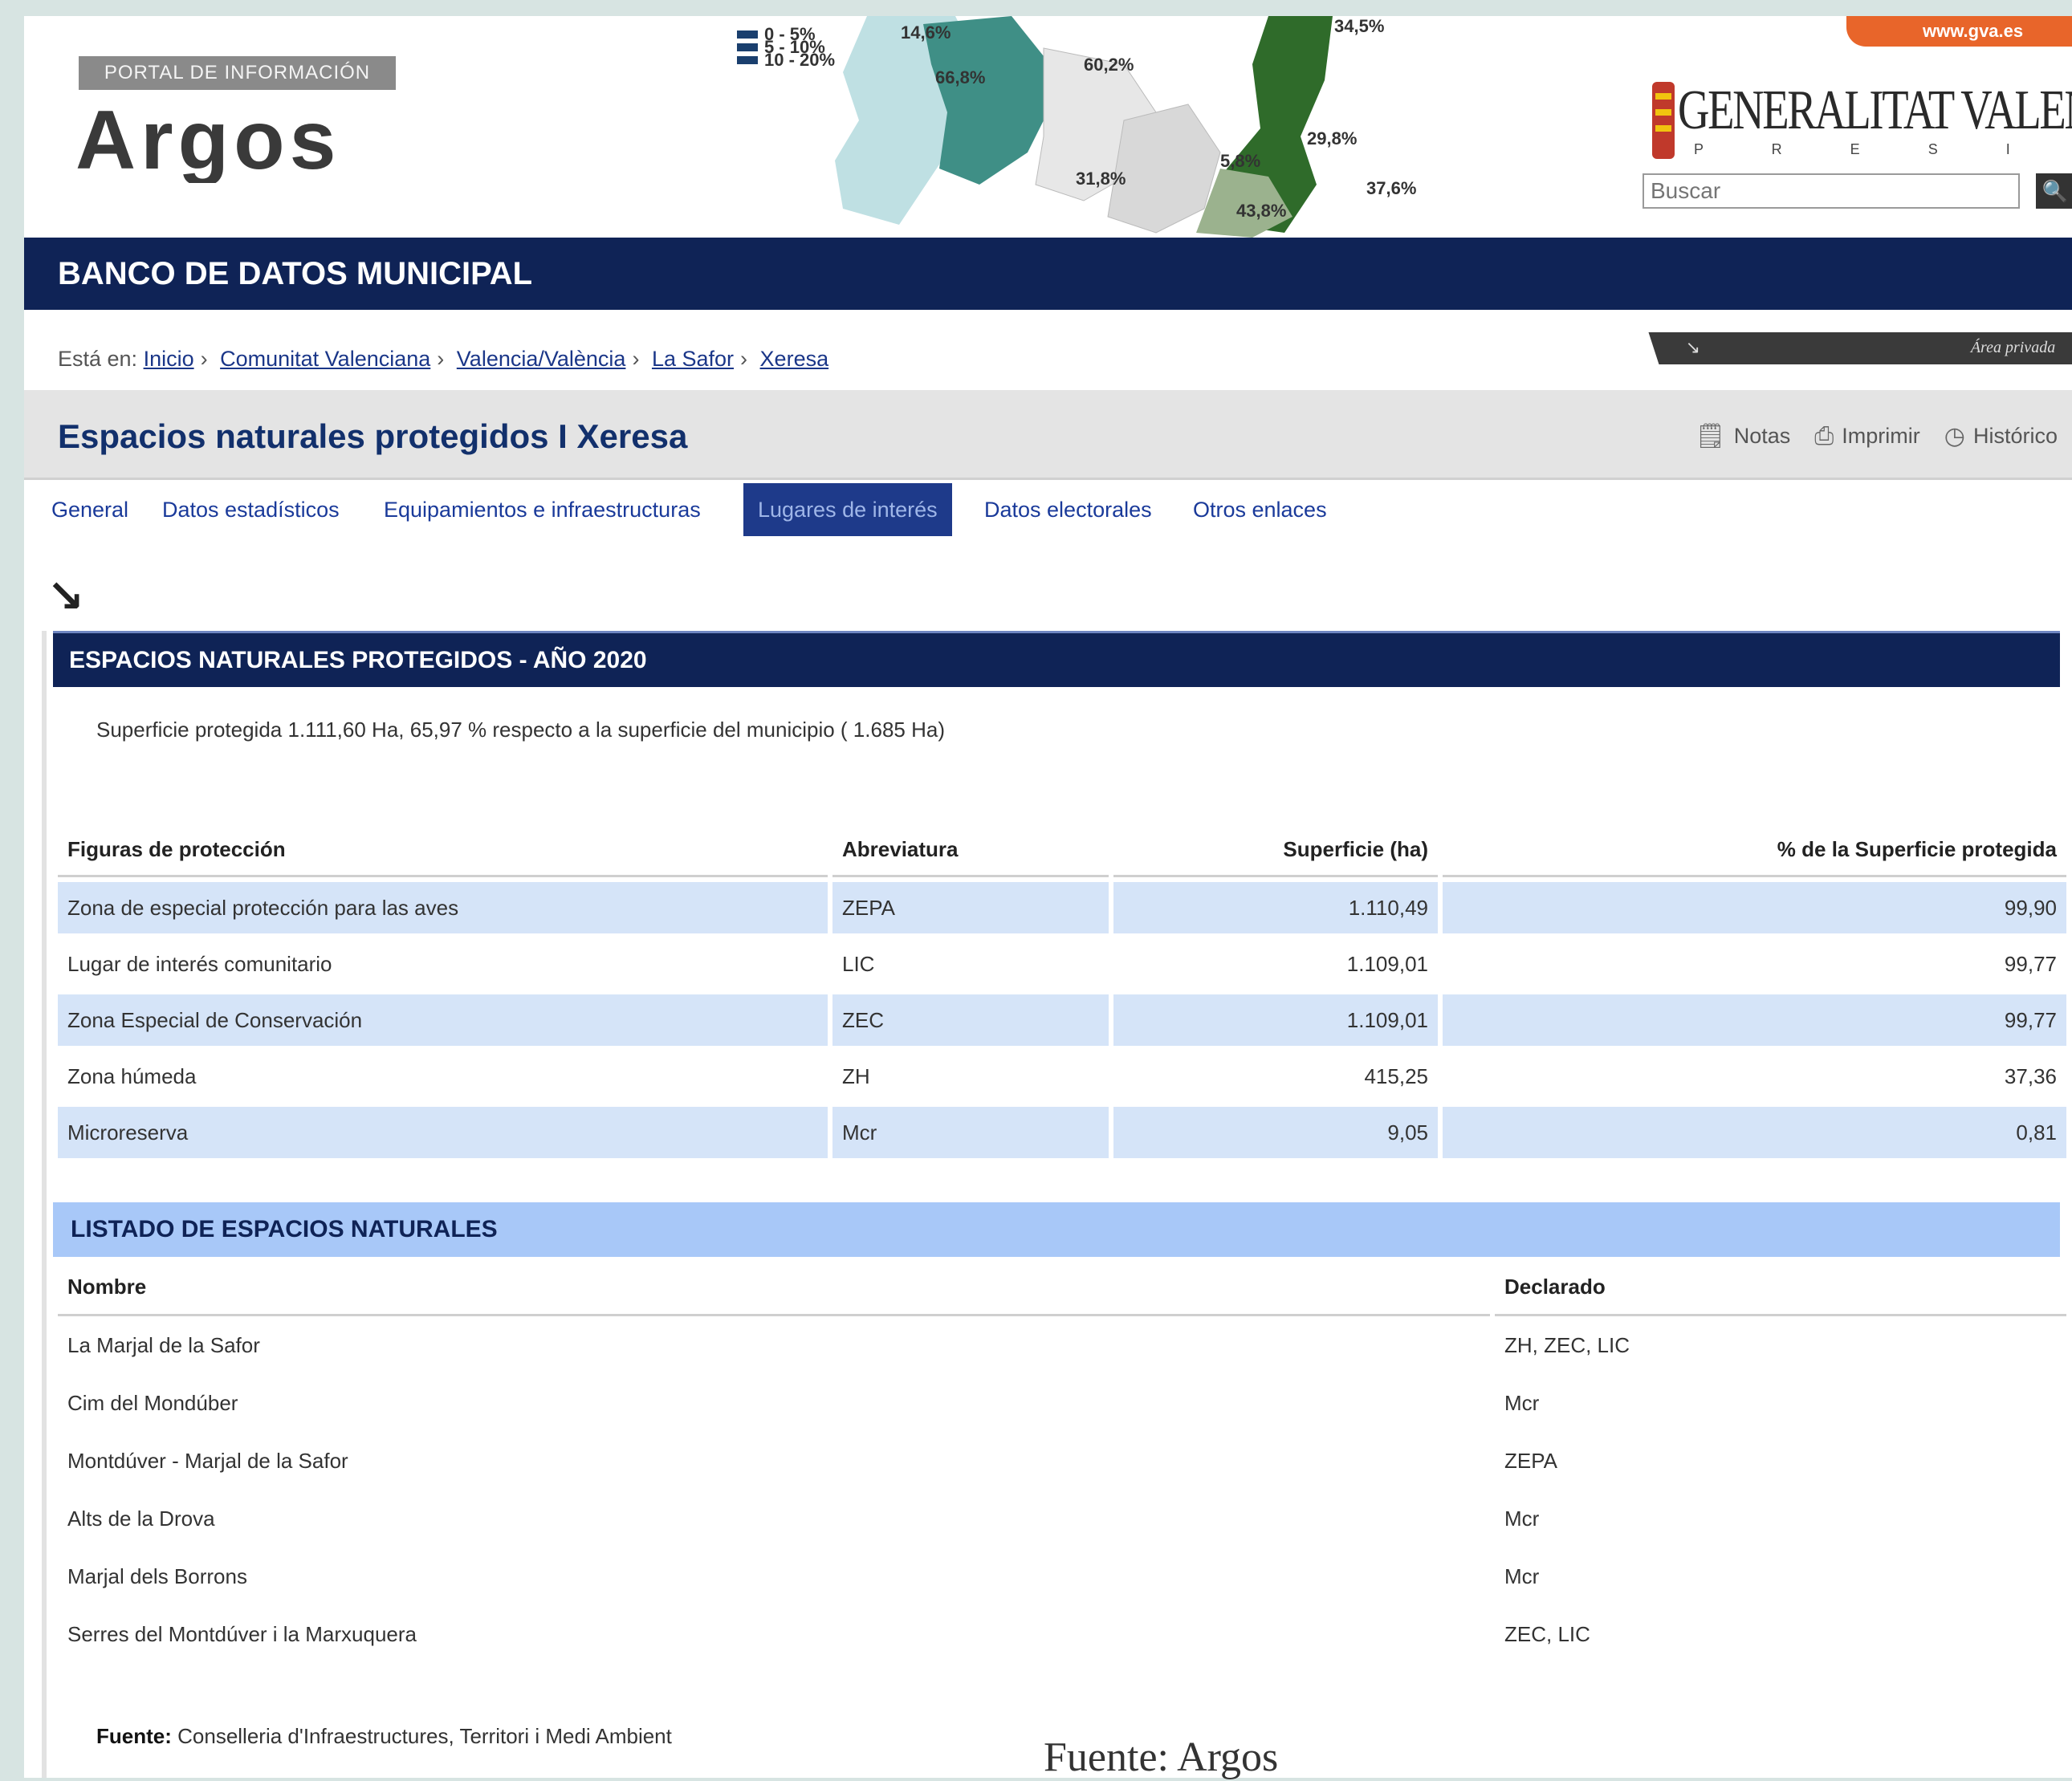 The image size is (2072, 1781). What do you see at coordinates (1959, 31) in the screenshot?
I see `gva-link: www.gva.es` at bounding box center [1959, 31].